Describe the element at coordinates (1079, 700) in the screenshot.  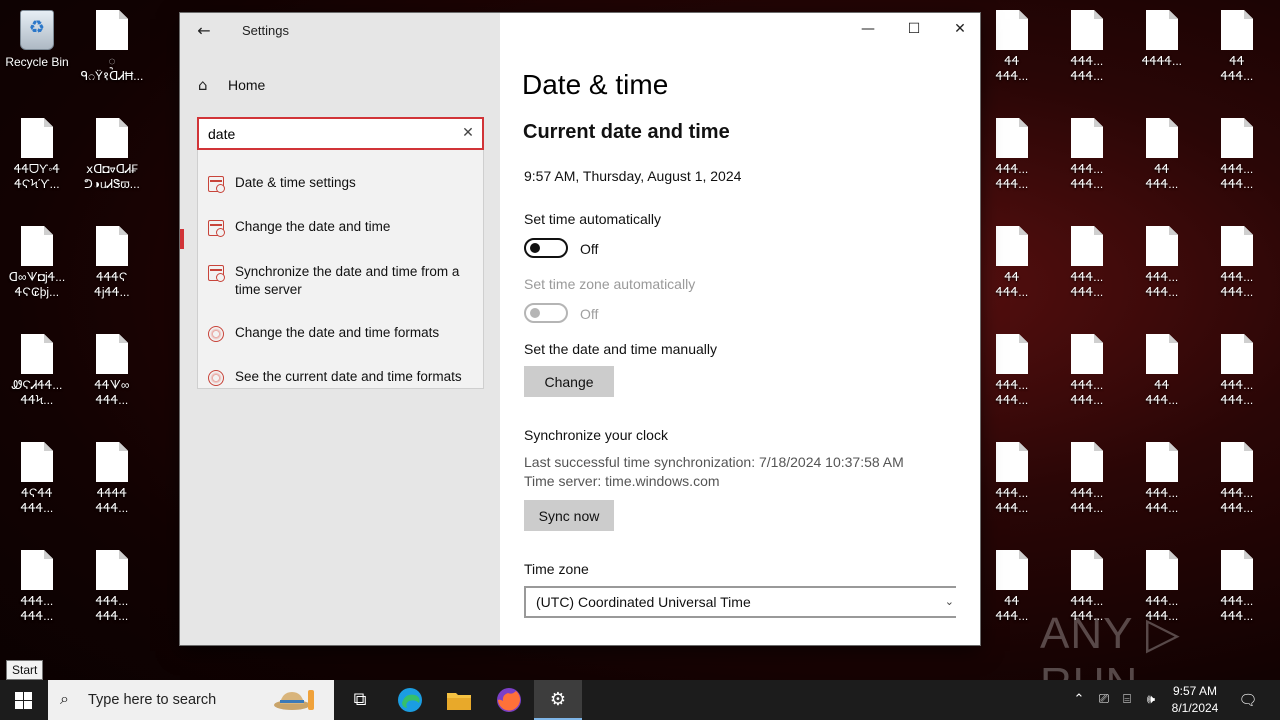
I see `show-hidden-icons-icon: ⌃` at that location.